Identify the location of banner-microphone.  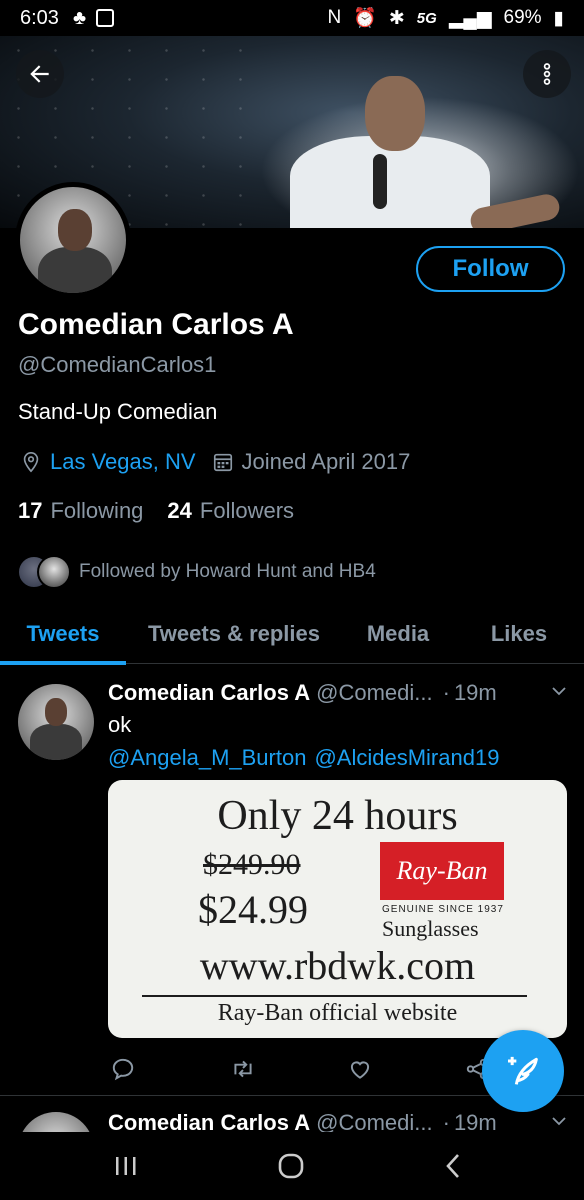
(380, 181).